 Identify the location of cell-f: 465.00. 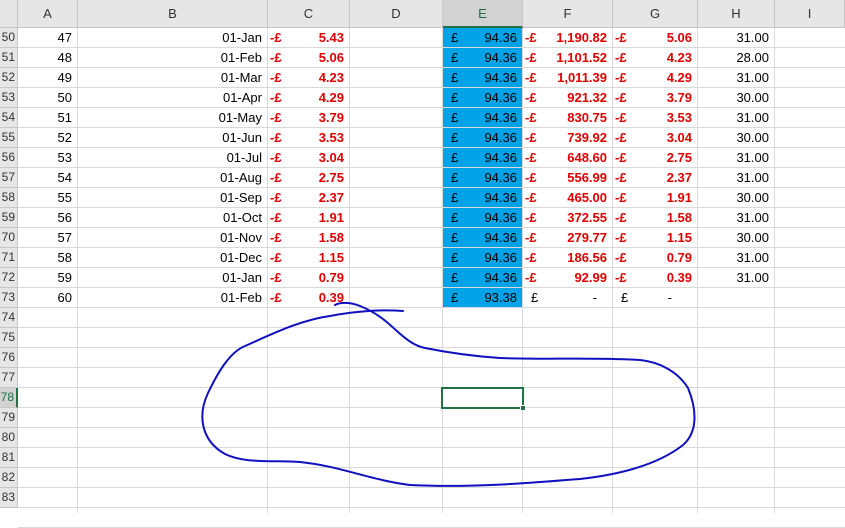
(568, 198).